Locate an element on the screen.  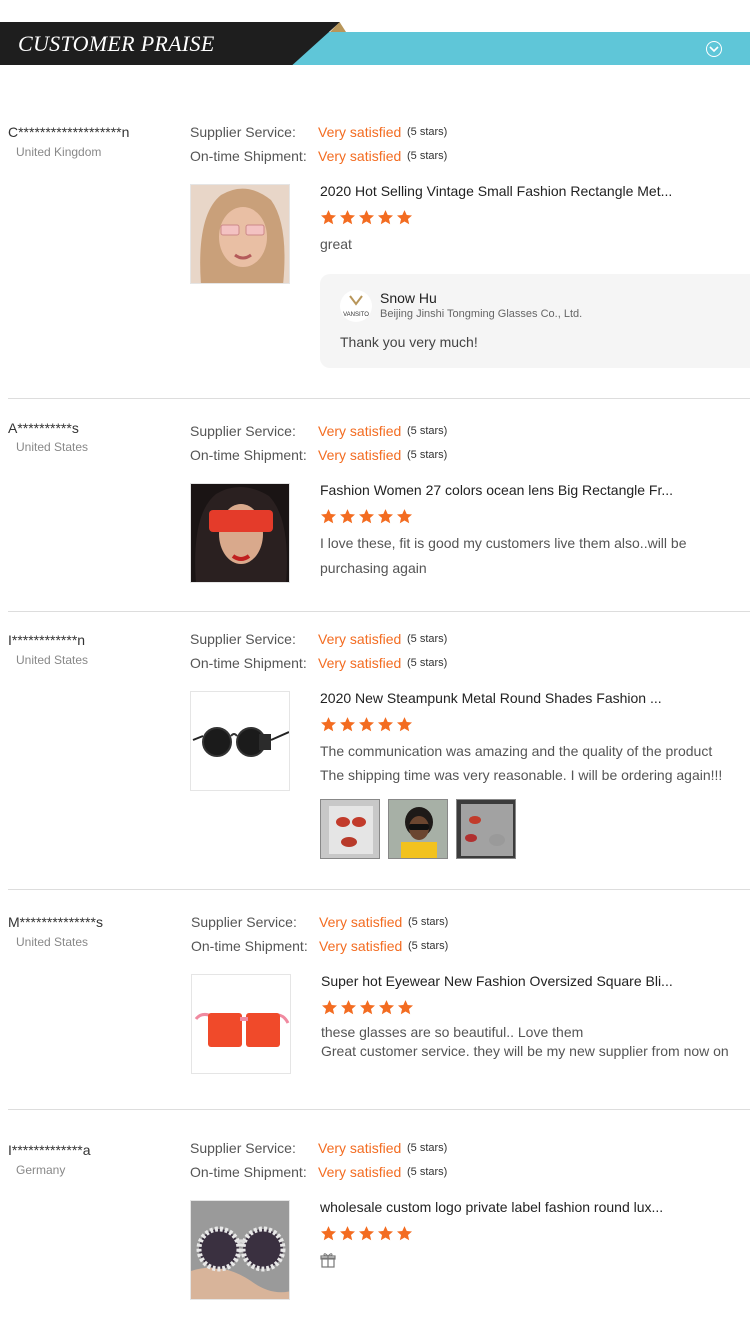
reviewer-country: Germany is located at coordinates (41, 1170).